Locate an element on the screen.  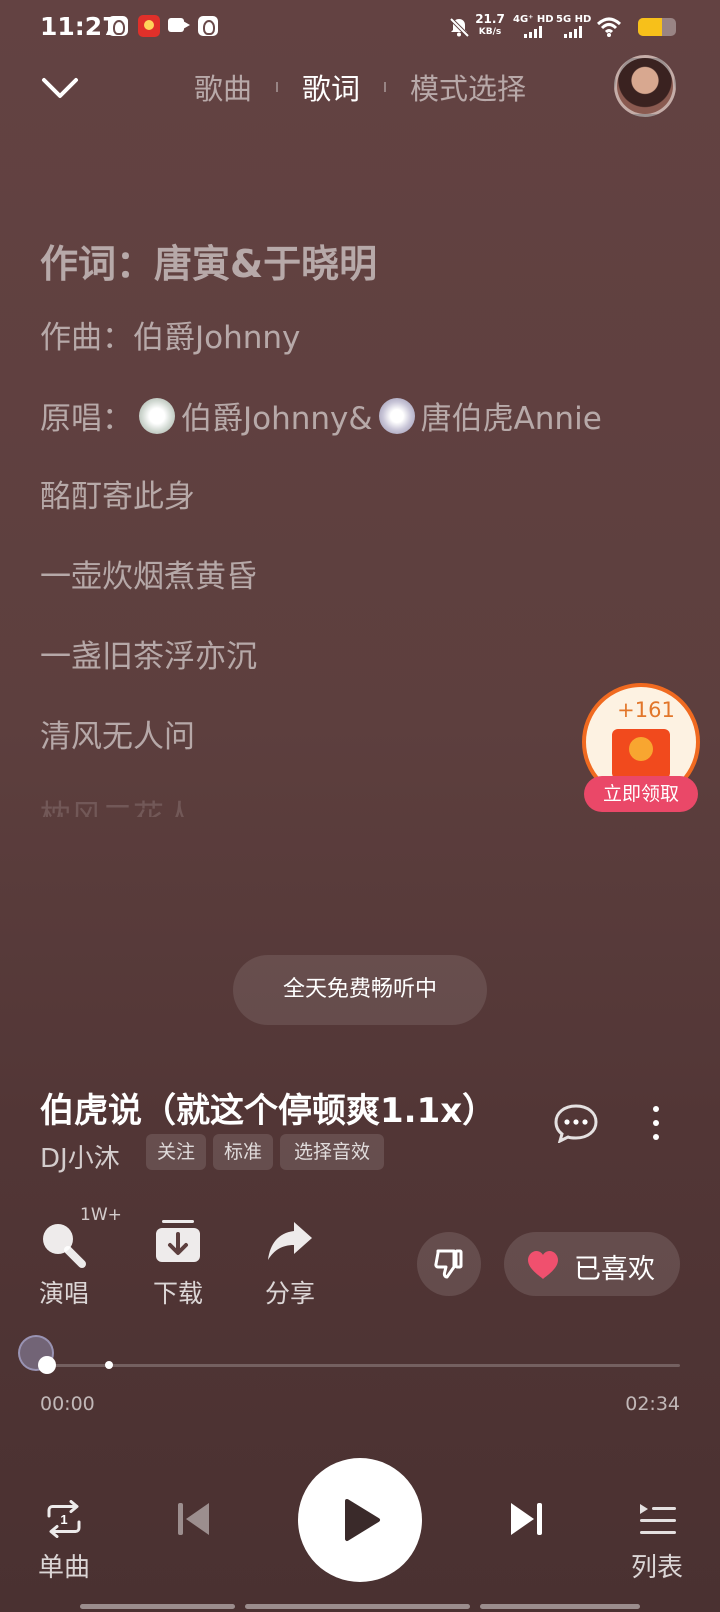
share-label: 分享 is located at coordinates (290, 1292).